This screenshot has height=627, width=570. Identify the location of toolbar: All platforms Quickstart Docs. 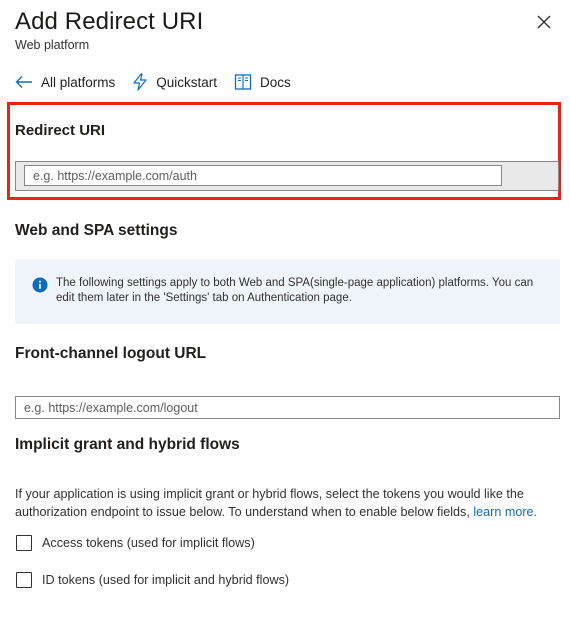
(161, 82).